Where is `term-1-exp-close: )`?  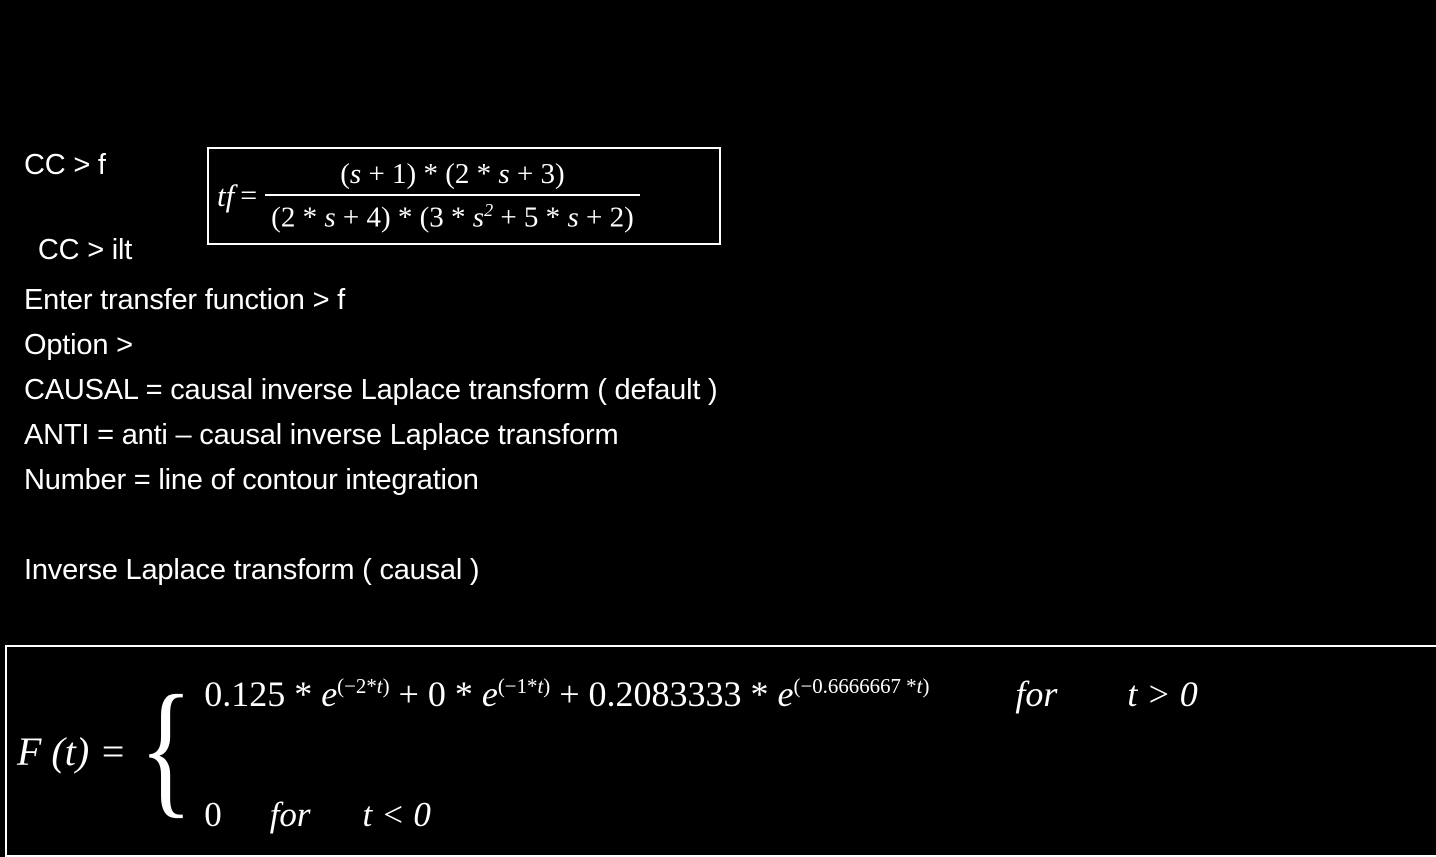
term-1-exp-close: ) is located at coordinates (386, 686).